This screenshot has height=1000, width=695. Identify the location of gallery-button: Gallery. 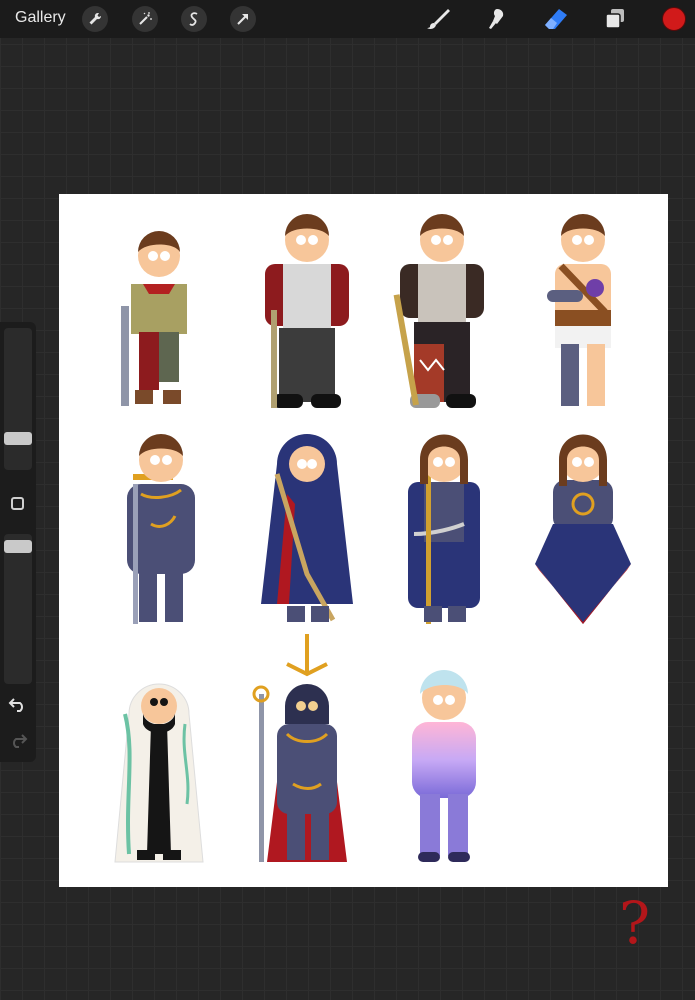
(40, 18).